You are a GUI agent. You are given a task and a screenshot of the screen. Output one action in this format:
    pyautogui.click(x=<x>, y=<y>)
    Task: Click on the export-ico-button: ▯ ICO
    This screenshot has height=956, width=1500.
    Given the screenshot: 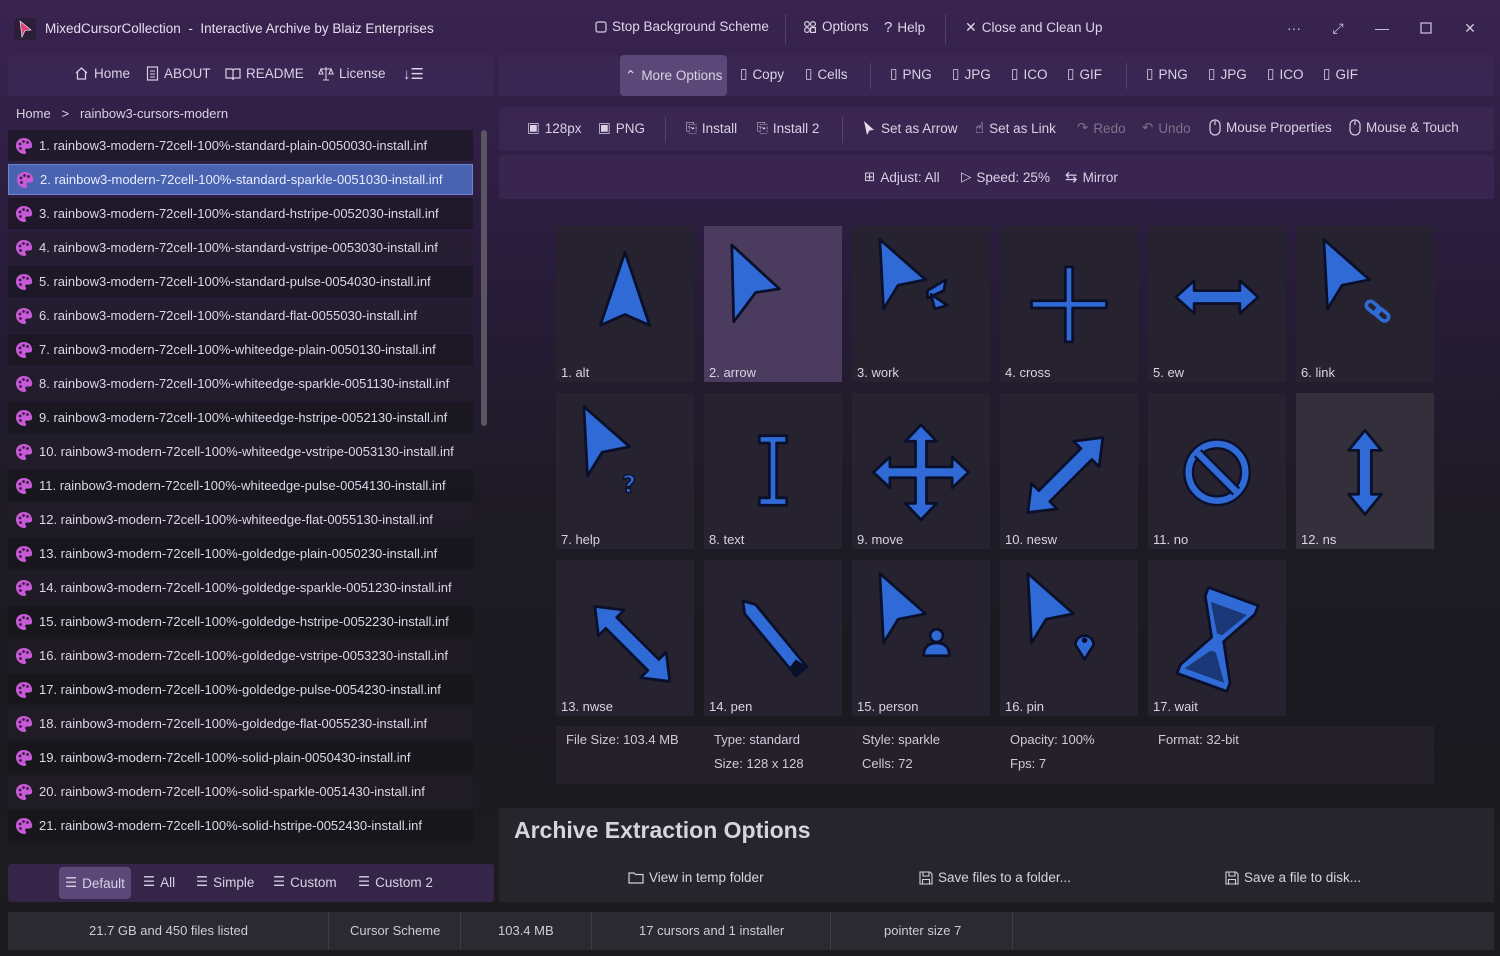 What is the action you would take?
    pyautogui.click(x=1029, y=74)
    